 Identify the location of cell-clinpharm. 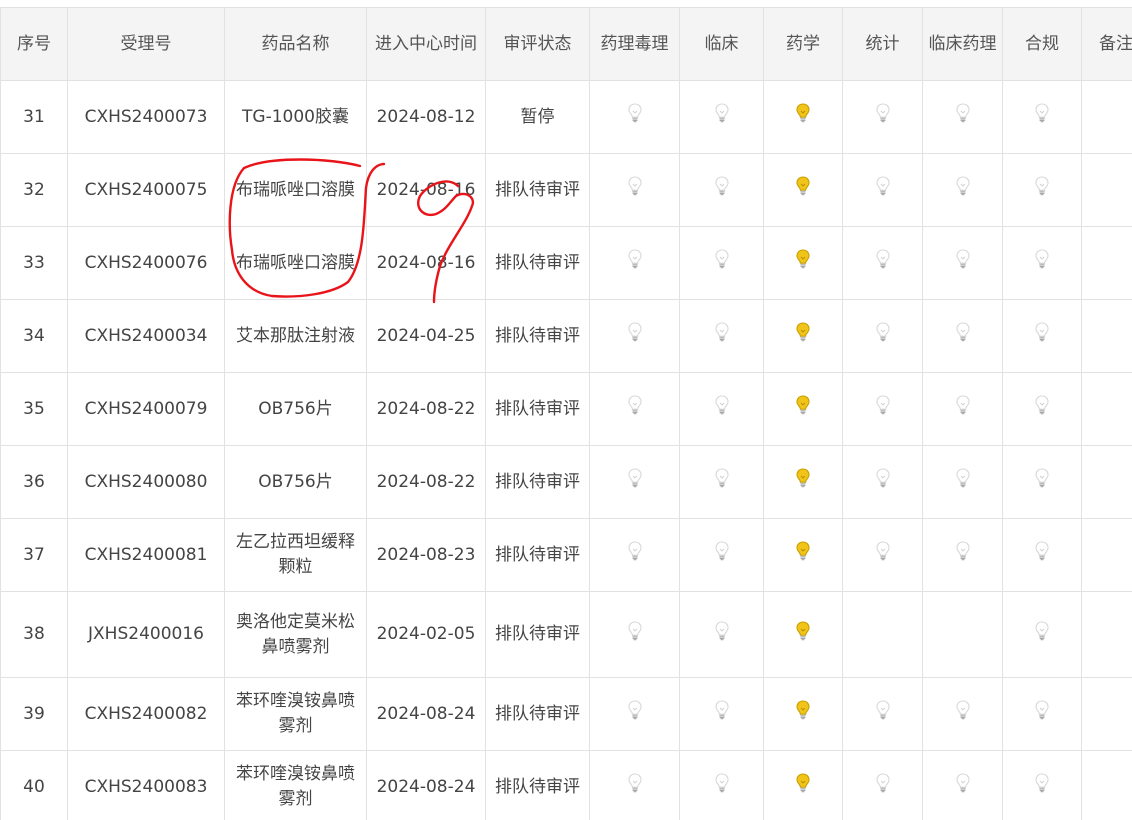
(962, 785).